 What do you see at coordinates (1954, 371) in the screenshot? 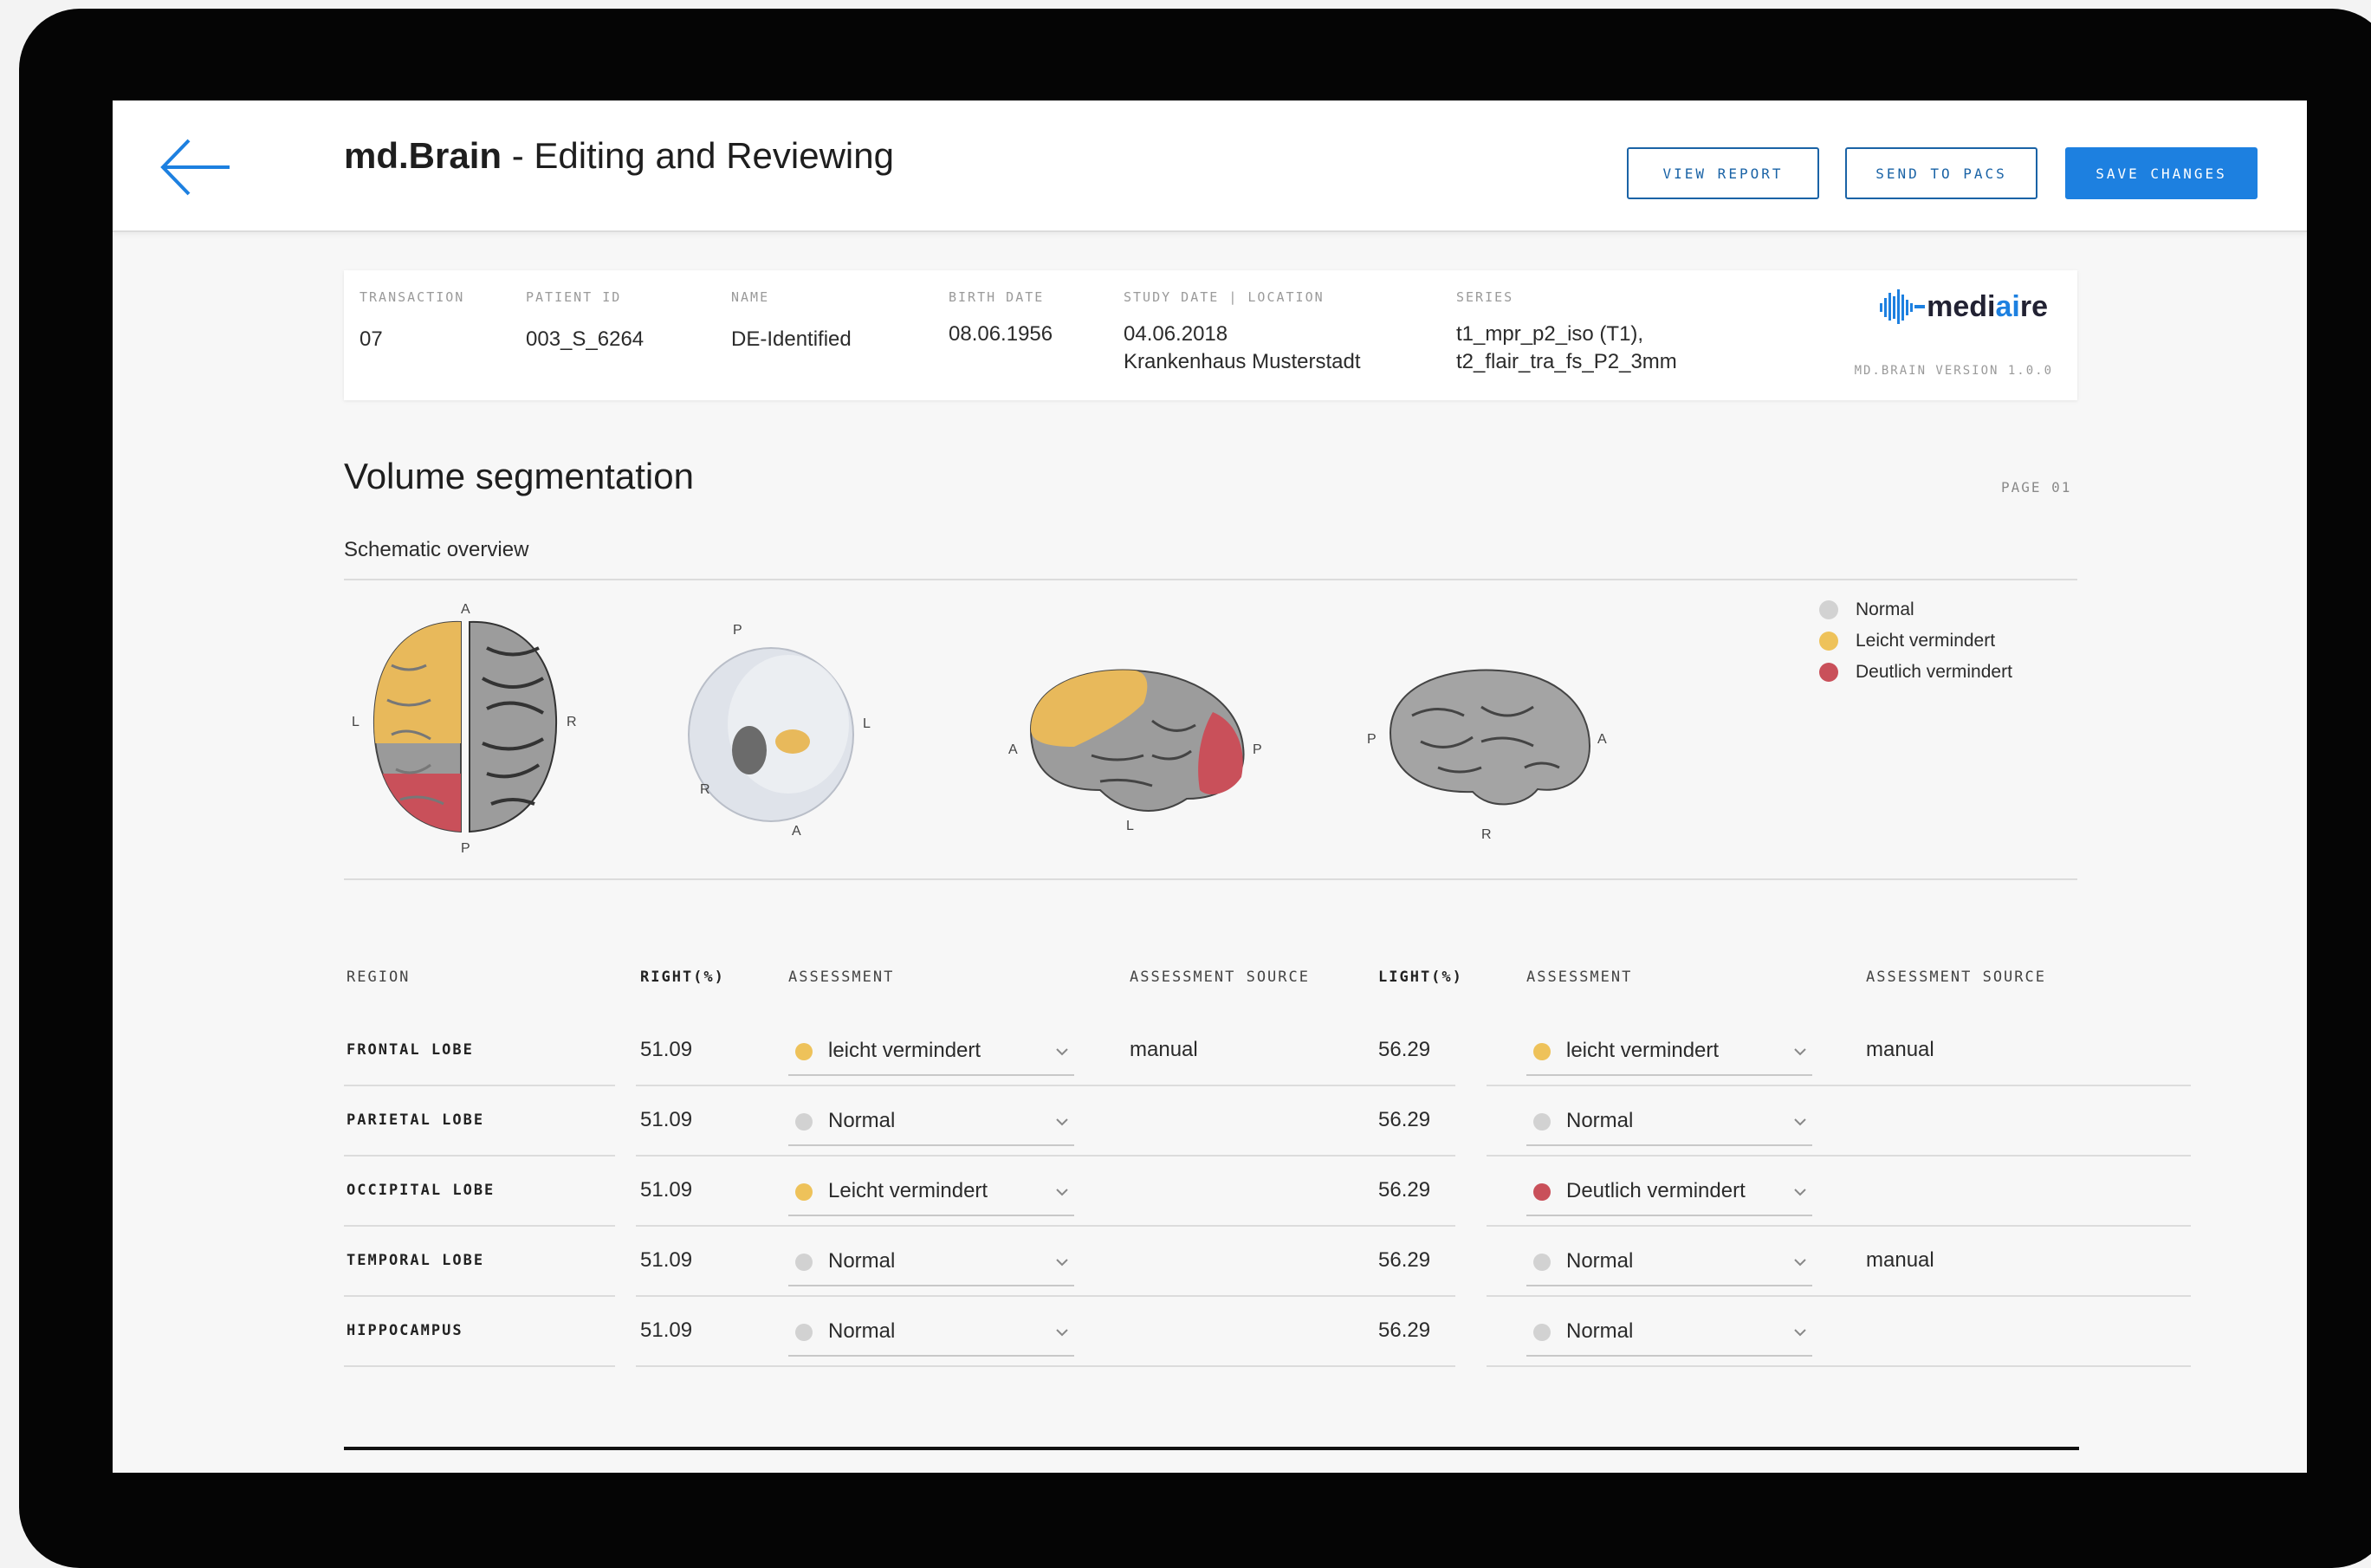
I see `version-label: MD.BRAIN VERSION 1.0.0` at bounding box center [1954, 371].